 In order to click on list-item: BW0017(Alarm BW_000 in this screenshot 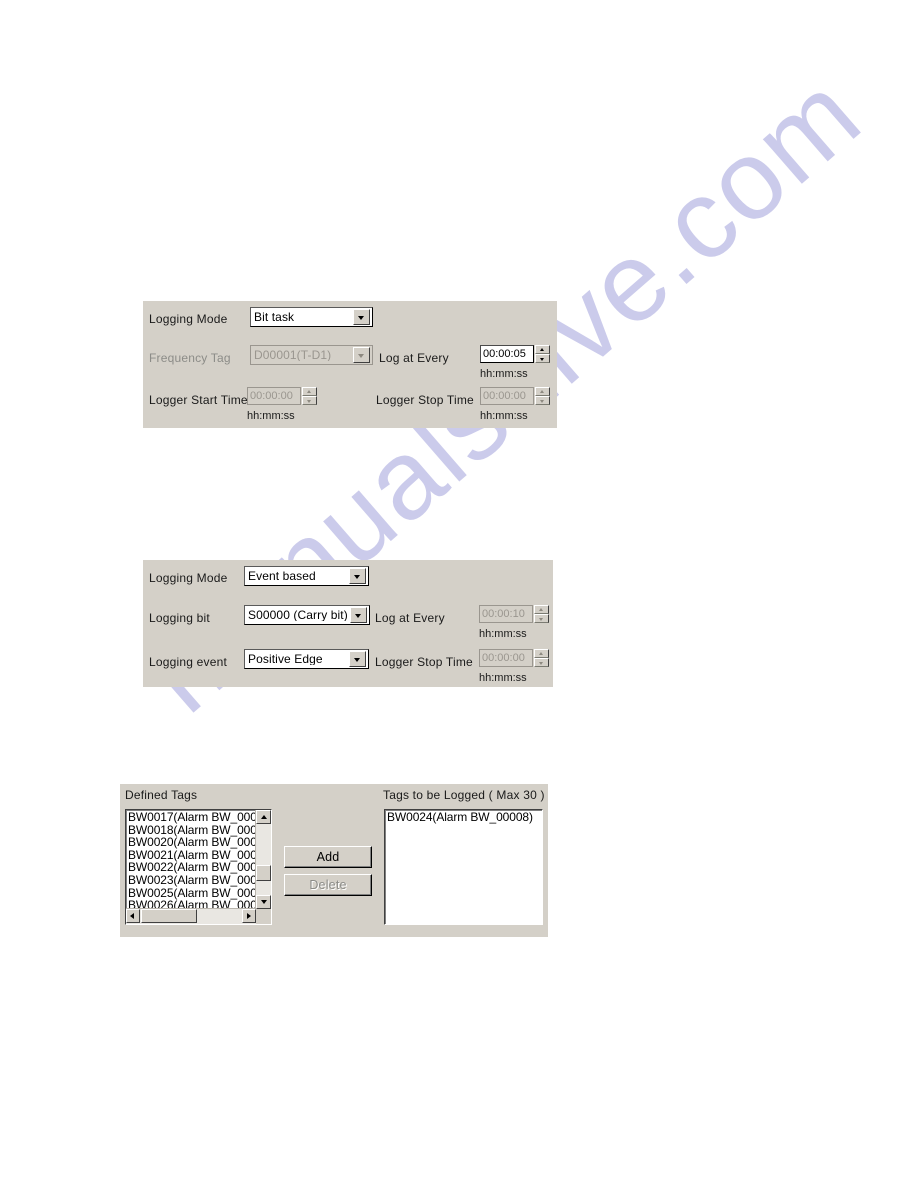, I will do `click(191, 817)`.